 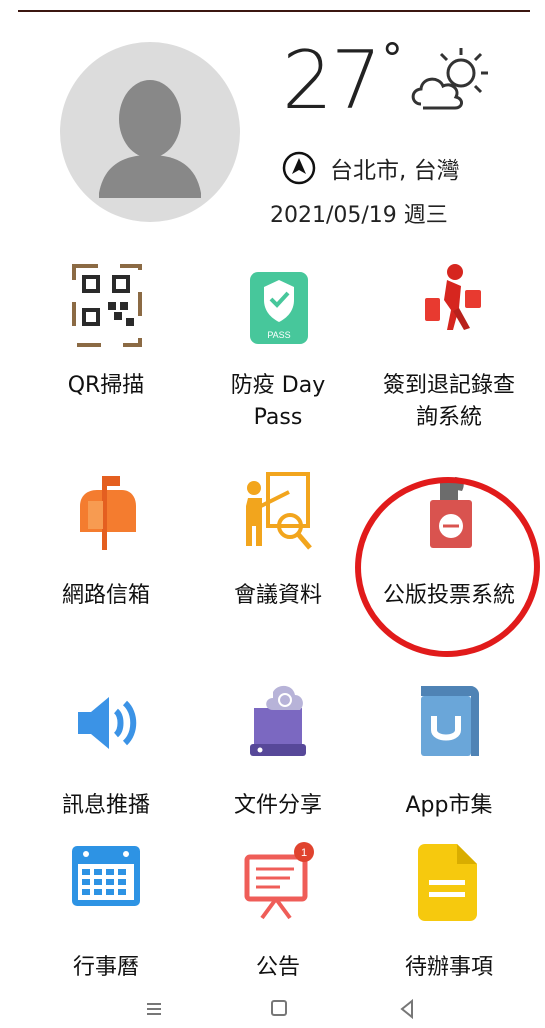 What do you see at coordinates (105, 595) in the screenshot?
I see `tile-label: 網路信箱` at bounding box center [105, 595].